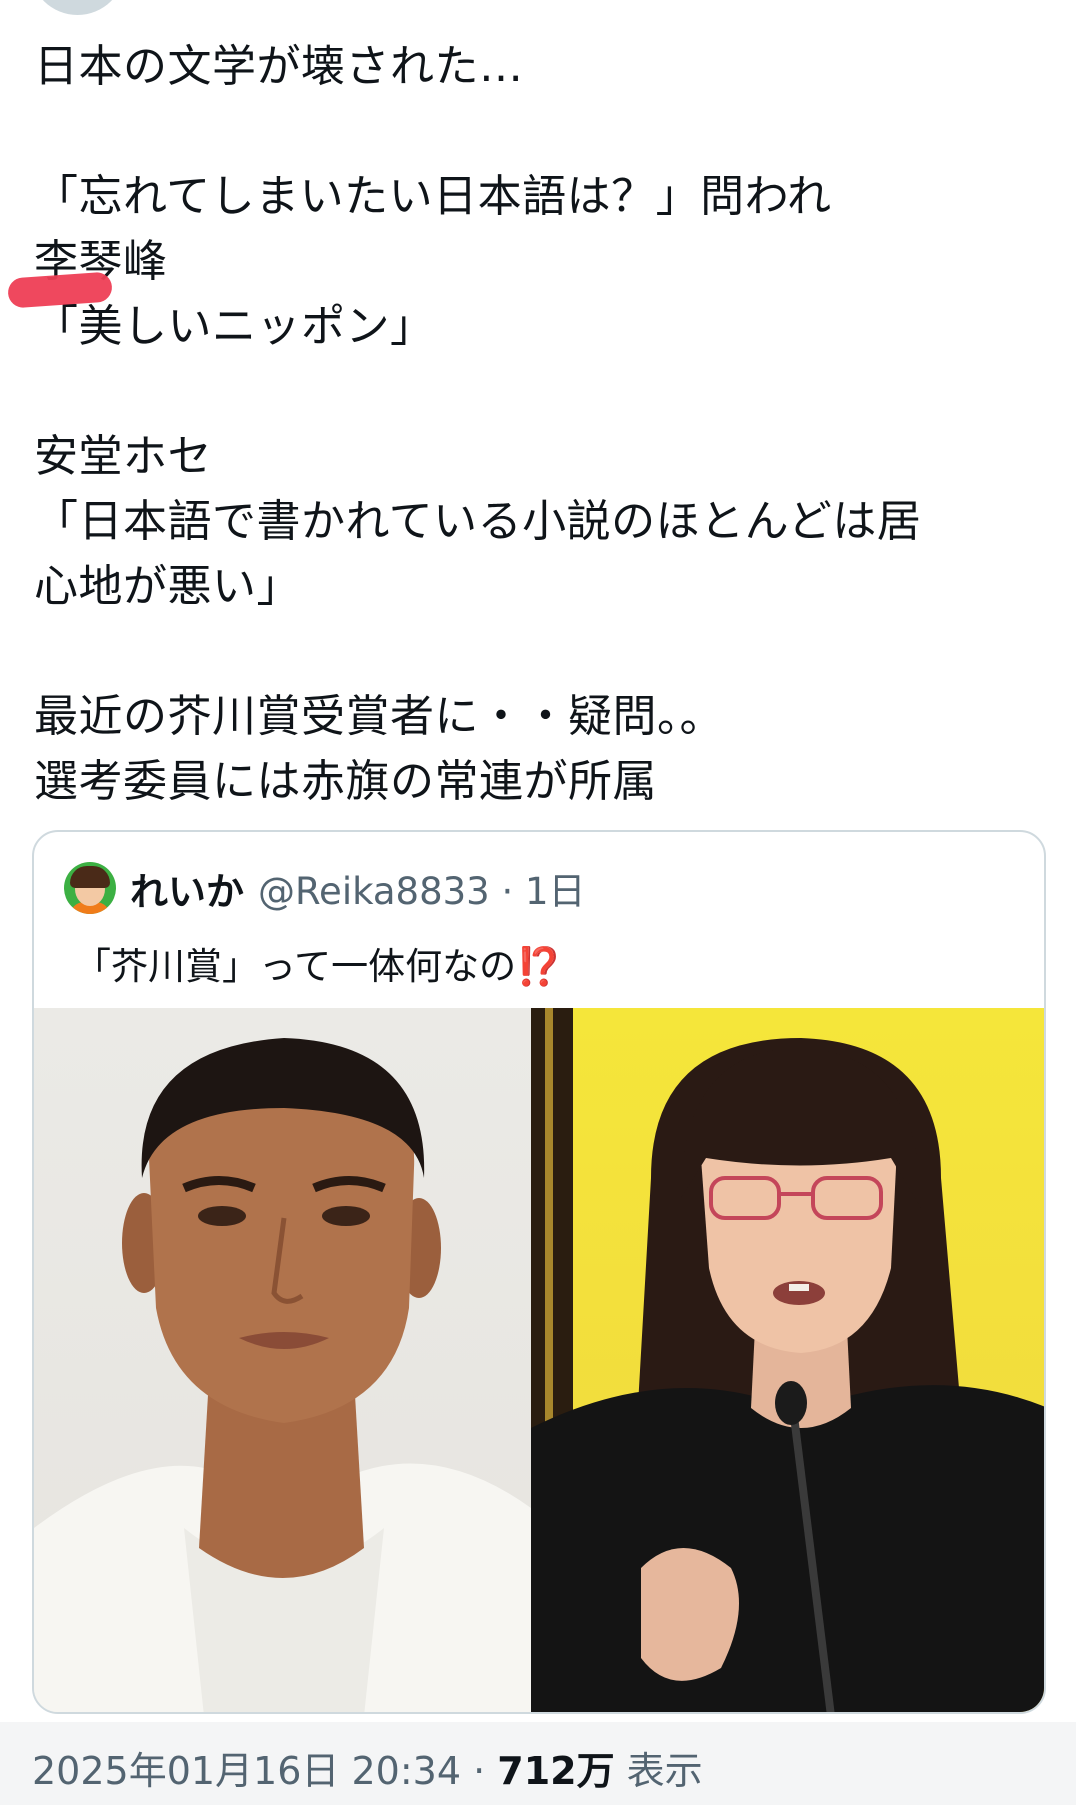 The image size is (1076, 1805). I want to click on post-line: 「忘れてしまいたい日本語は？」問われ, so click(433, 196).